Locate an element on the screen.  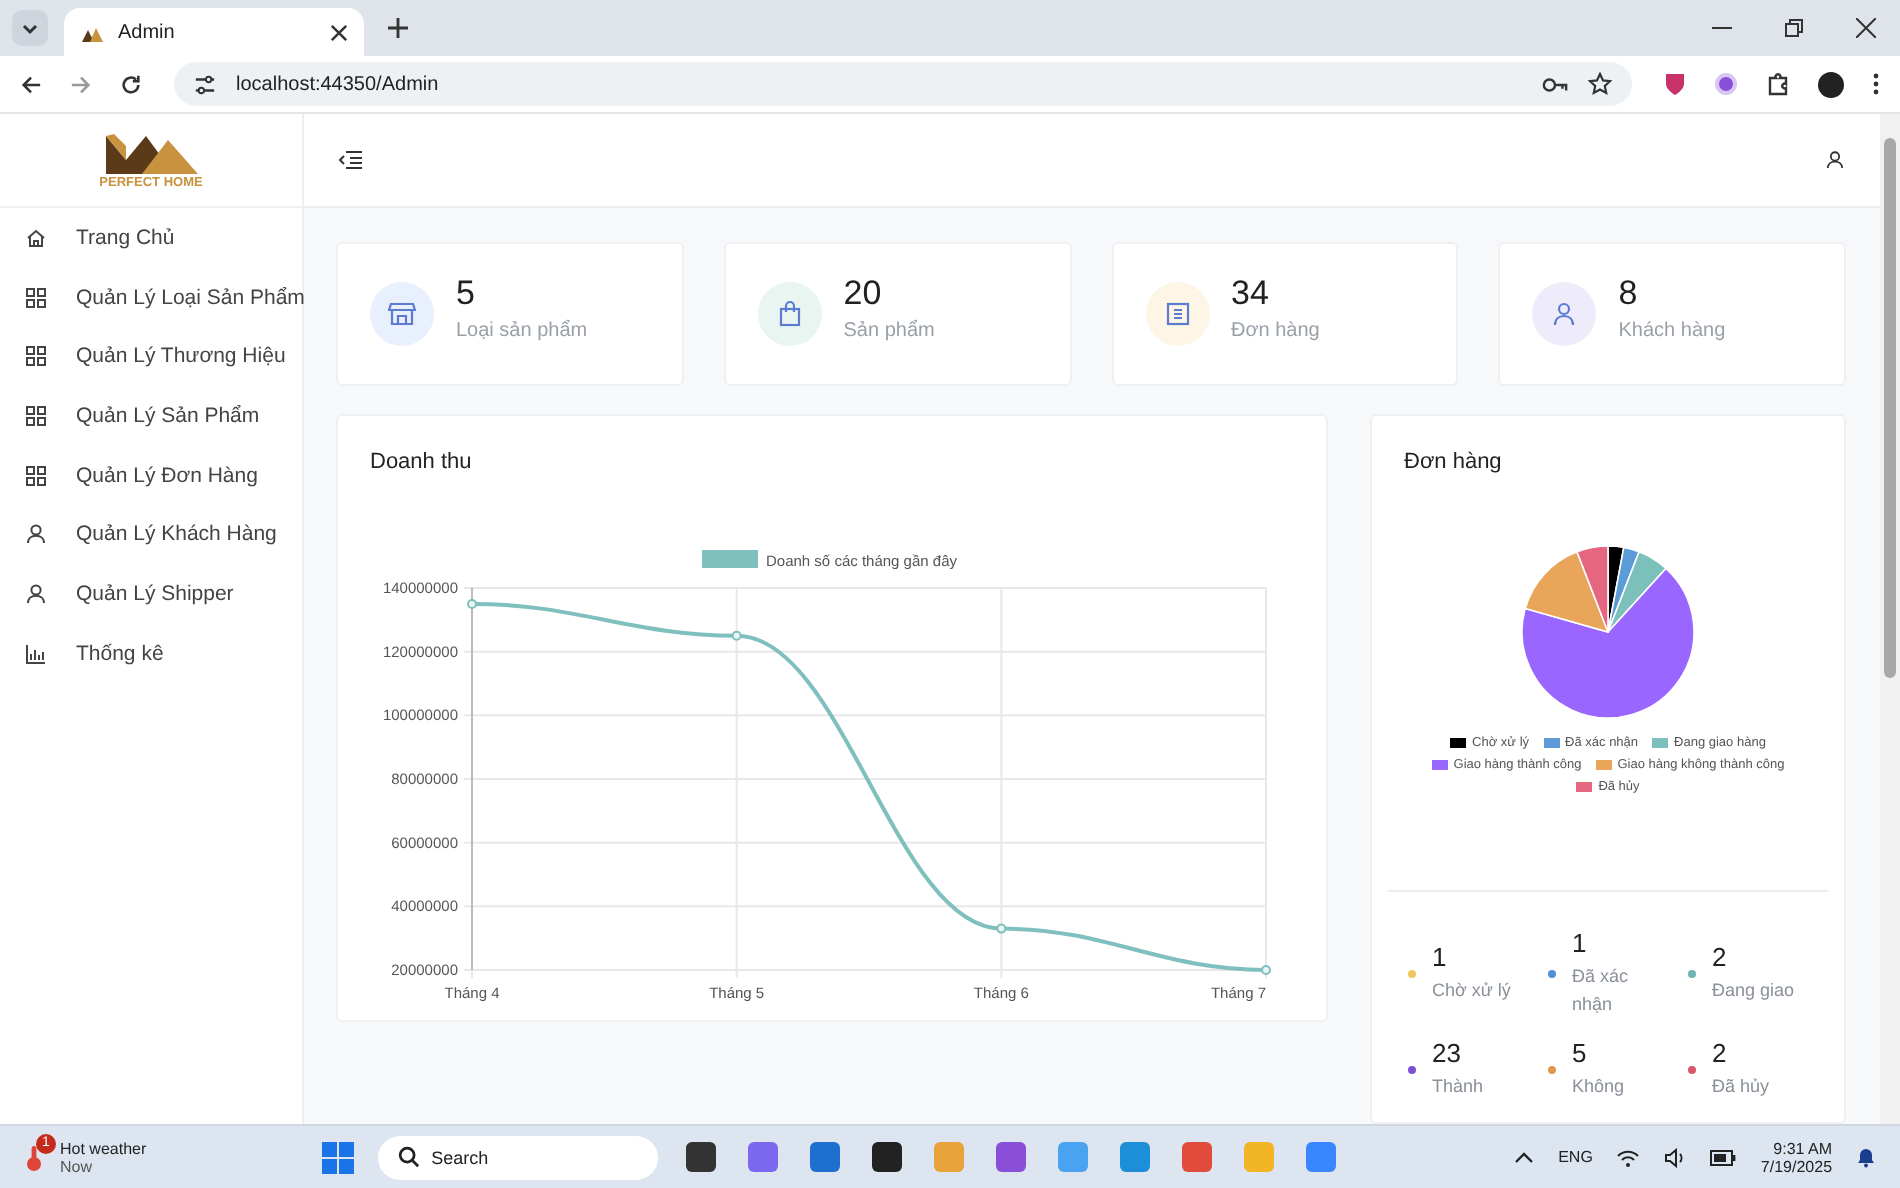
restore-icon is located at coordinates (1794, 28).